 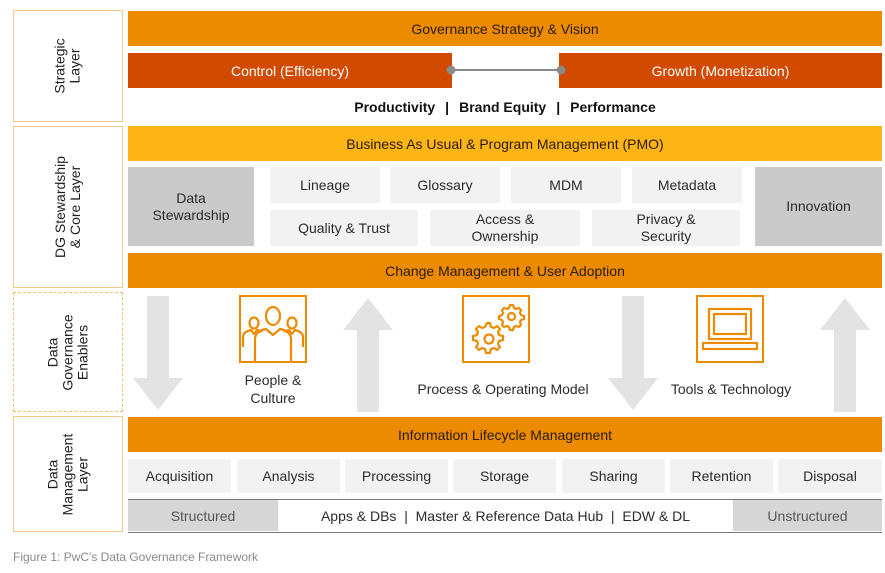 I want to click on data-stewardship-tile: Data Stewardship, so click(x=191, y=206).